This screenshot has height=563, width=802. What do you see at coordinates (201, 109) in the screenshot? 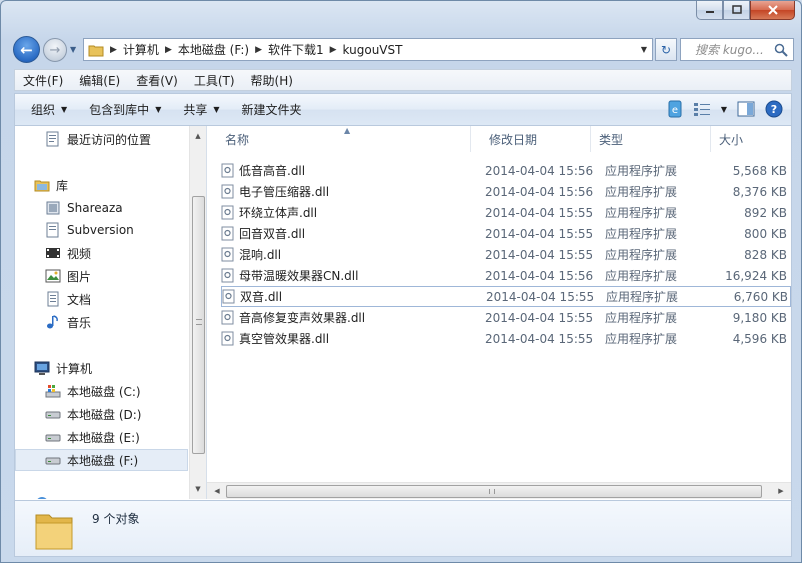
I see `share-button: 共享 ▼` at bounding box center [201, 109].